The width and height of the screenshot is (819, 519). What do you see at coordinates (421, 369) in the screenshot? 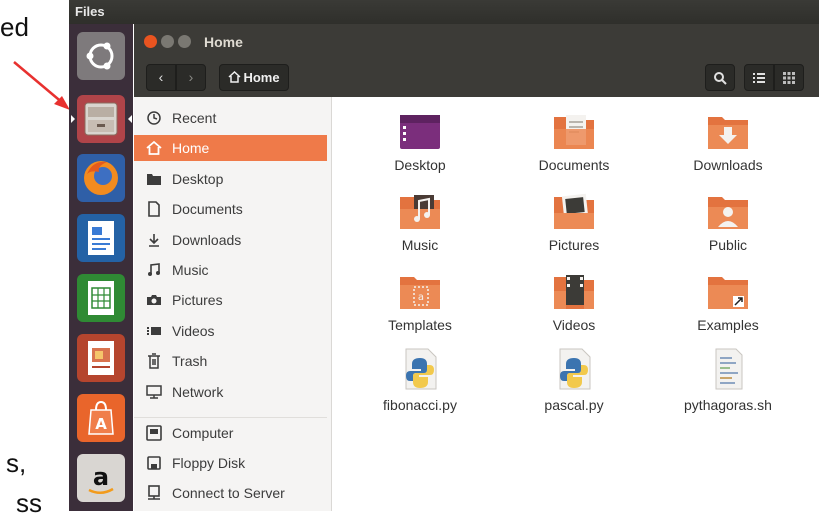
I see `python-file-icon` at bounding box center [421, 369].